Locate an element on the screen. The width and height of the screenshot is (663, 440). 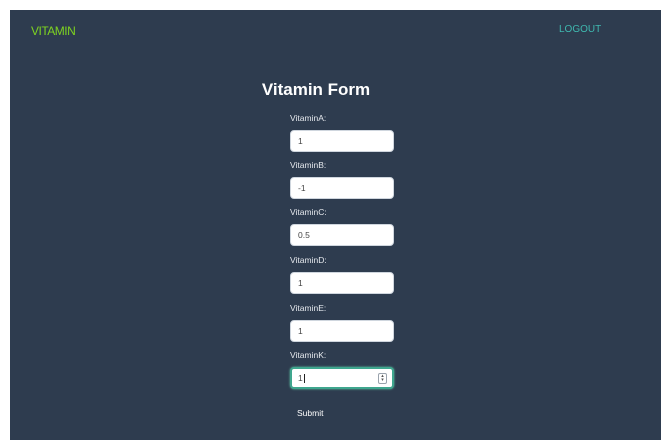
field-label: VitaminC: is located at coordinates (308, 212).